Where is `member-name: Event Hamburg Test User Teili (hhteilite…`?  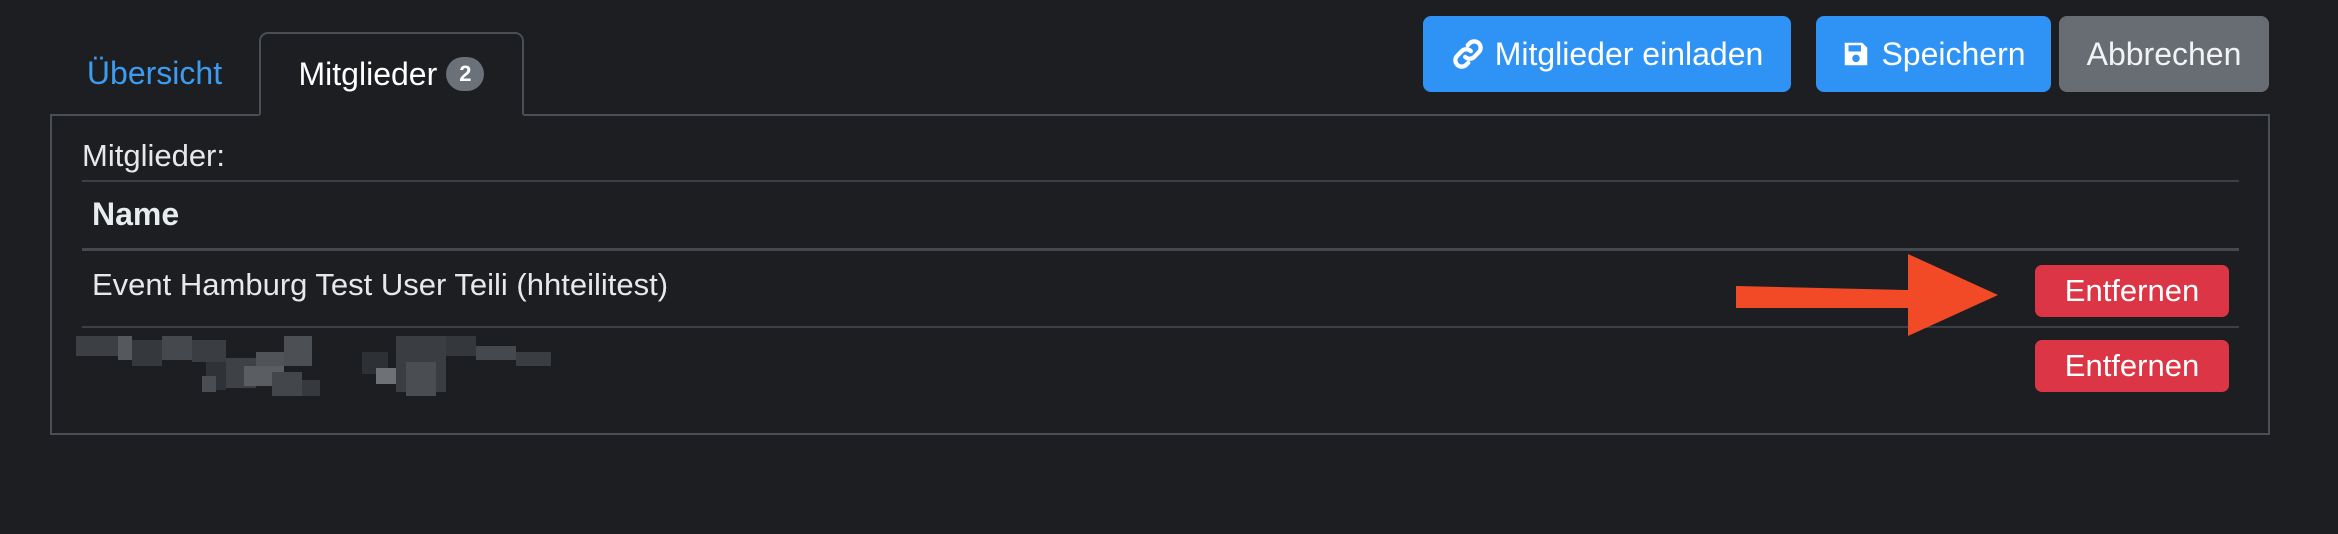
member-name: Event Hamburg Test User Teili (hhteilite… is located at coordinates (380, 284).